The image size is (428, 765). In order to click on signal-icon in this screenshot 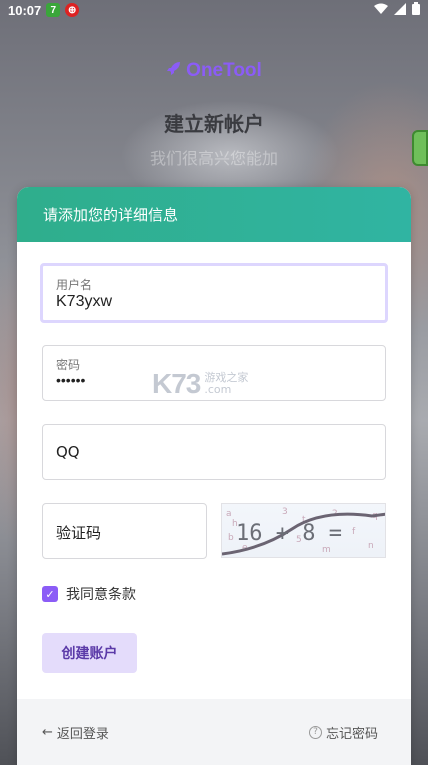, I will do `click(400, 10)`.